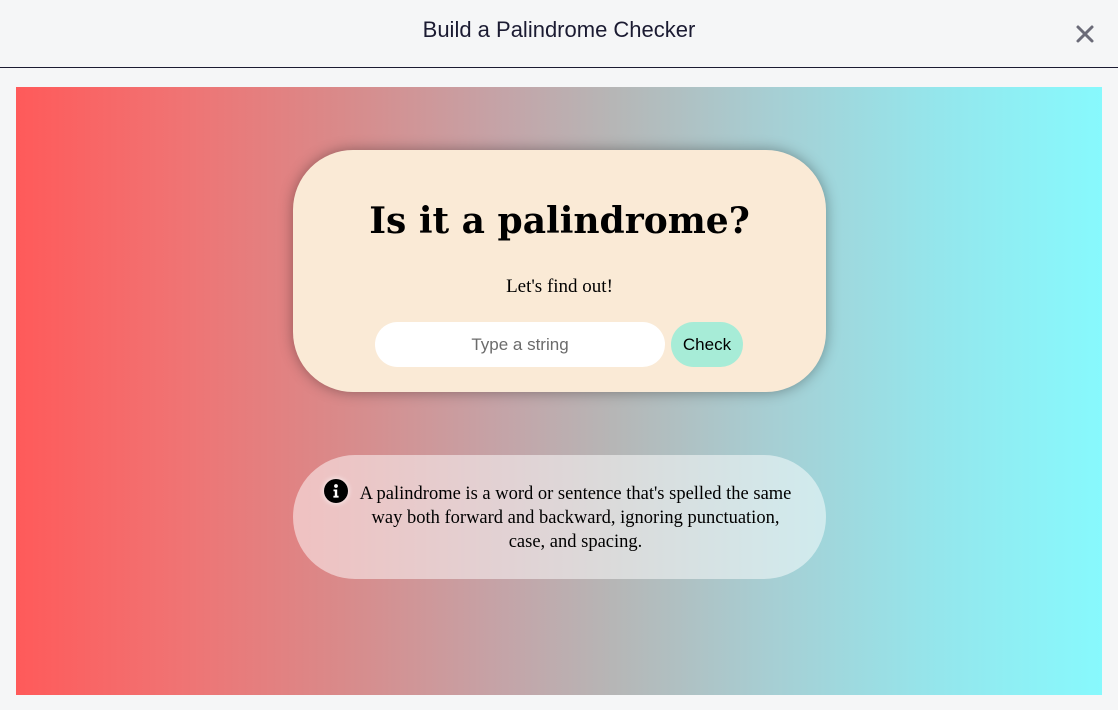  What do you see at coordinates (559, 286) in the screenshot?
I see `card-subtitle: Let's find out!` at bounding box center [559, 286].